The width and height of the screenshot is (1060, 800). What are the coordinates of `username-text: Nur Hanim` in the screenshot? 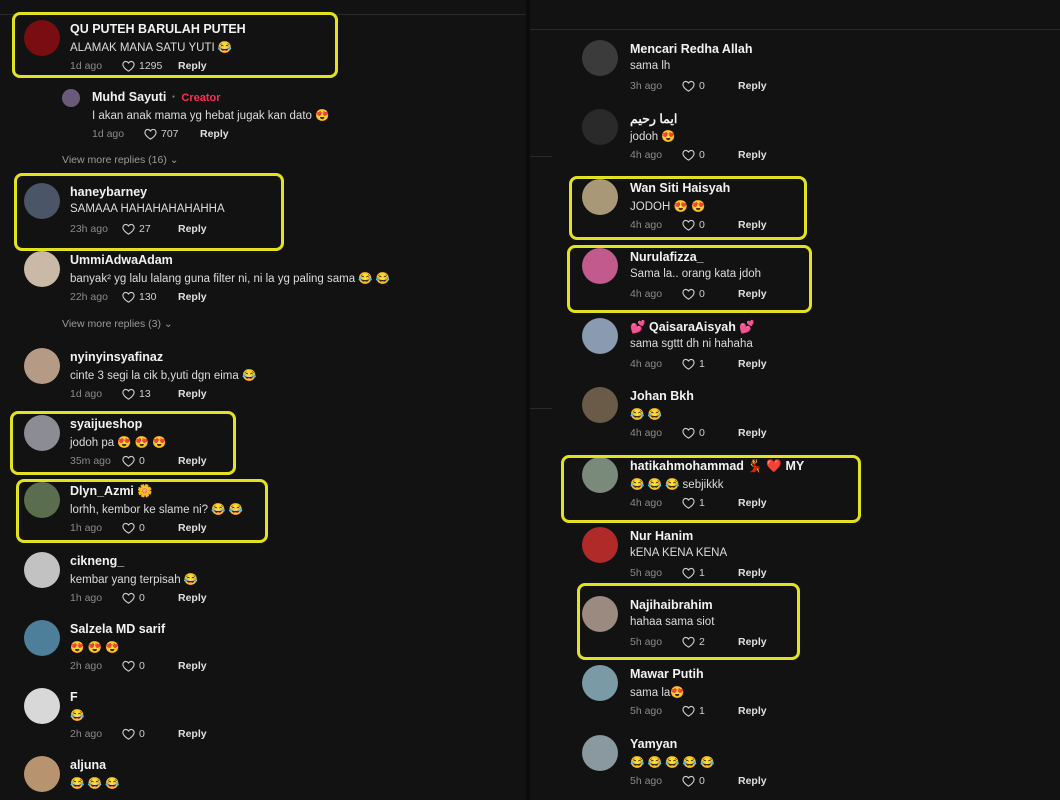 It's located at (661, 536).